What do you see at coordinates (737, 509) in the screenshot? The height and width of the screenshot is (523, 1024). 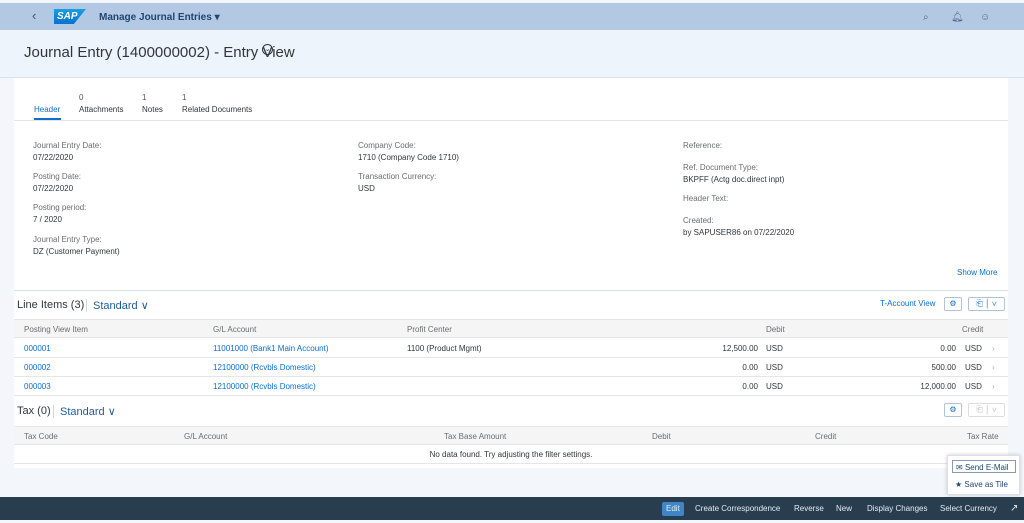 I see `create-correspondence-button: Create Correspondence` at bounding box center [737, 509].